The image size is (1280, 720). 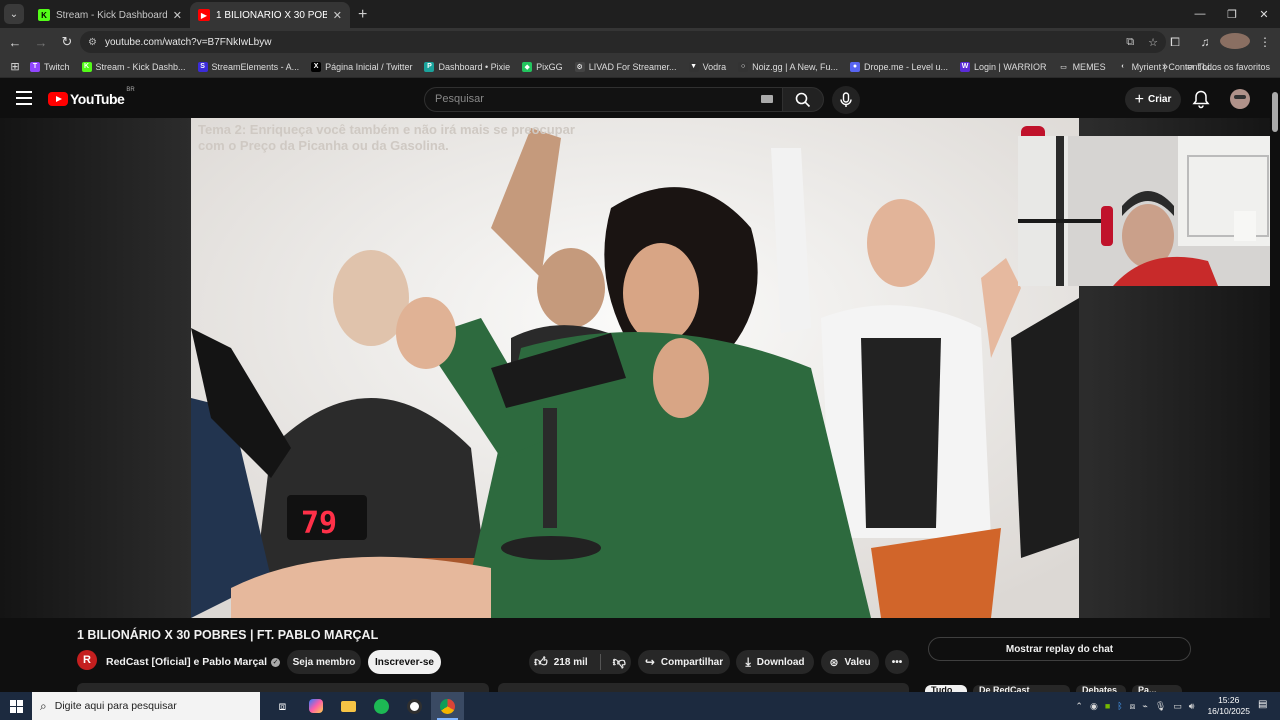 What do you see at coordinates (549, 66) in the screenshot?
I see `bookmark-label: PixGG` at bounding box center [549, 66].